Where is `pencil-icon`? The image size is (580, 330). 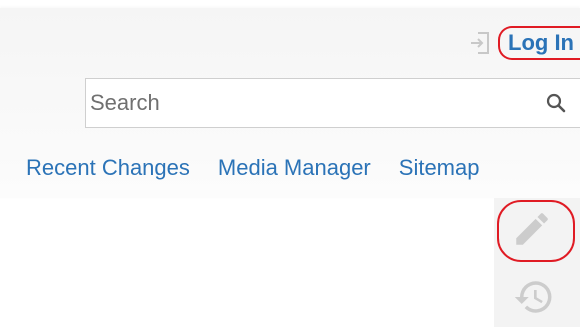
pencil-icon is located at coordinates (532, 231).